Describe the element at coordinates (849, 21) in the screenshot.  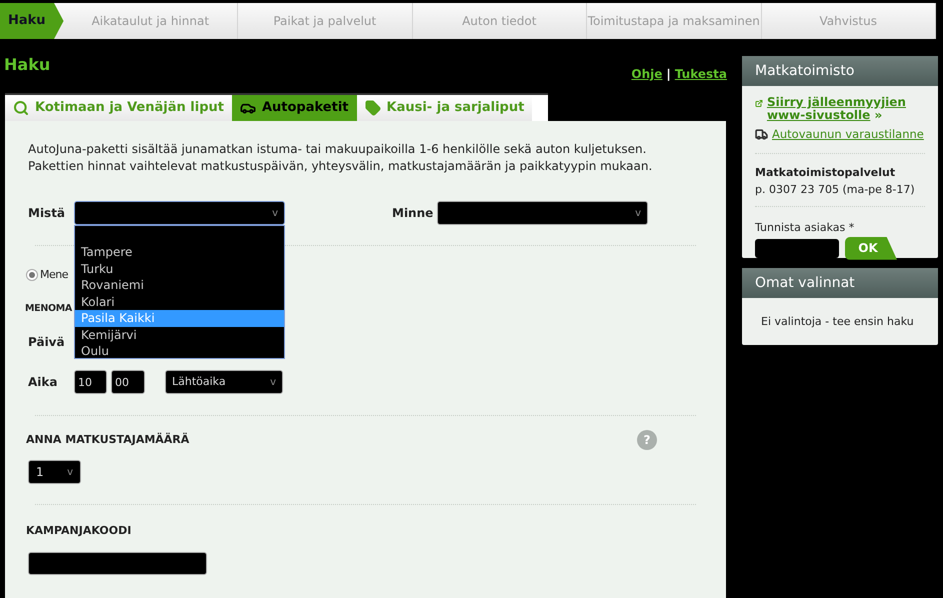
I see `step-item: Vahvistus` at that location.